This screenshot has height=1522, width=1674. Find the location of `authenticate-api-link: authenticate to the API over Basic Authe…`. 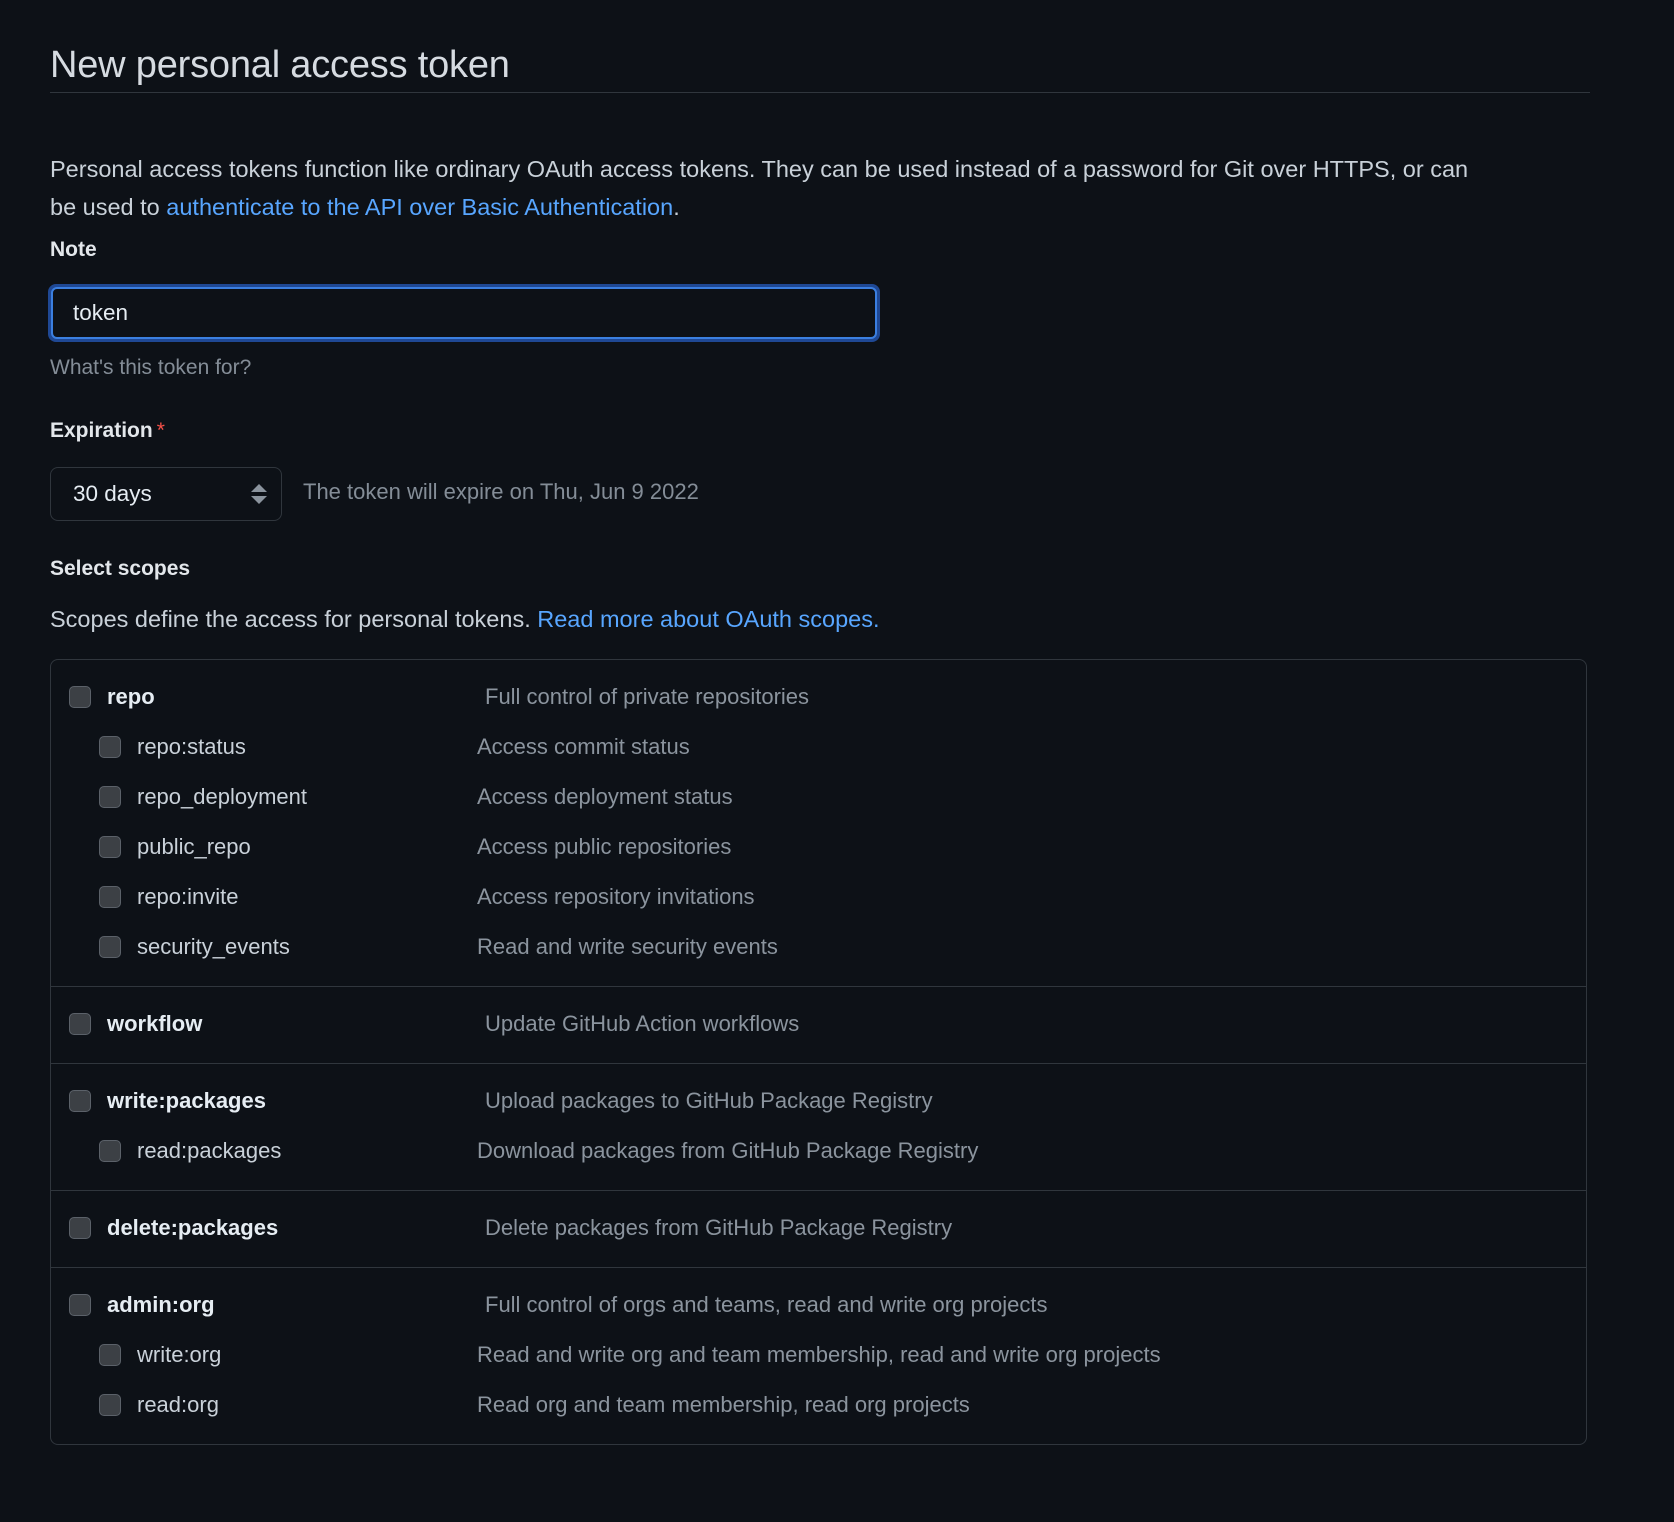

authenticate-api-link: authenticate to the API over Basic Authe… is located at coordinates (419, 207).